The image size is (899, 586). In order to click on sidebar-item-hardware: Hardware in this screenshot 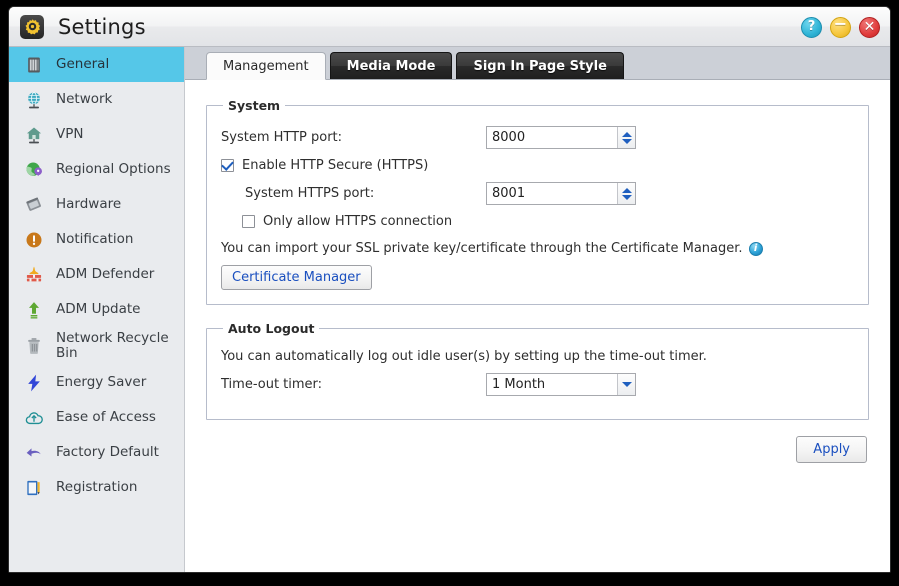, I will do `click(96, 204)`.